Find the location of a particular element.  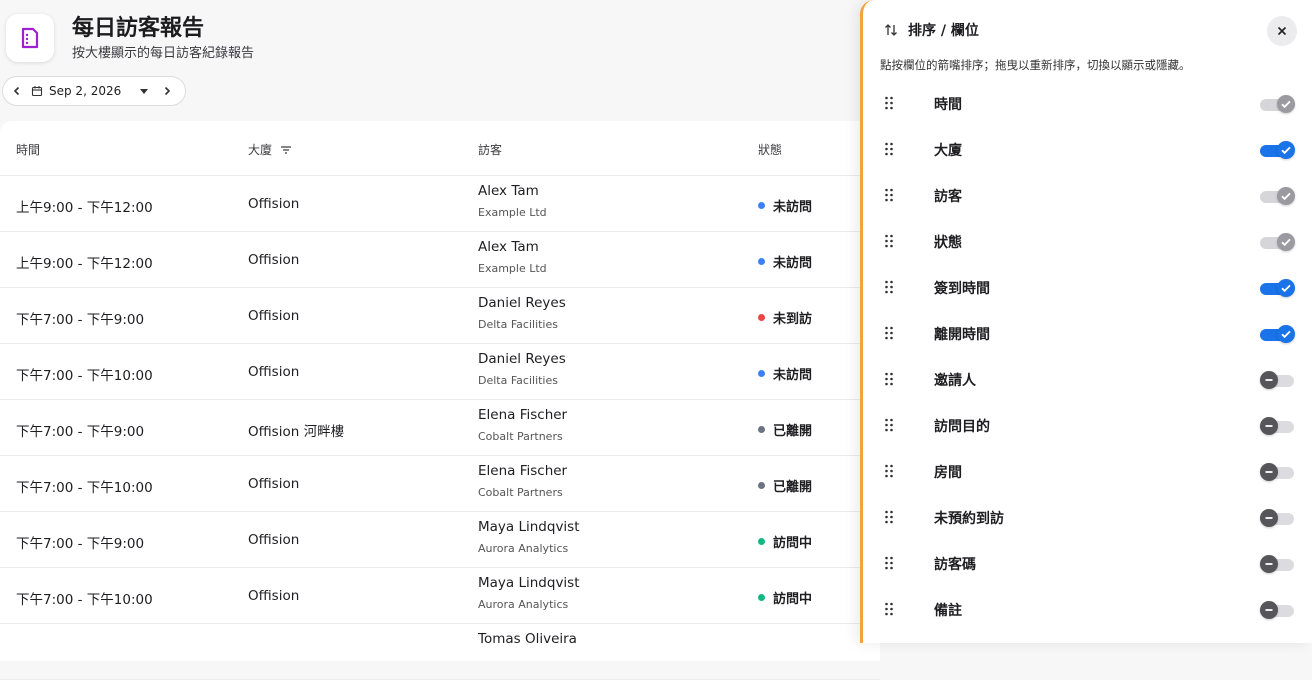

cell-time: 下午7:00 - 下午10:00 is located at coordinates (84, 376).